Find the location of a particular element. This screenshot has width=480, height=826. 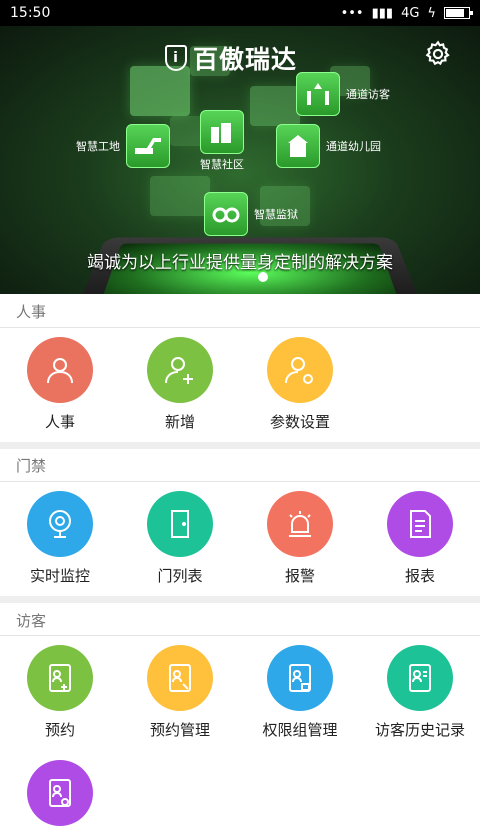

feature-label: 通道访客 is located at coordinates (368, 94).